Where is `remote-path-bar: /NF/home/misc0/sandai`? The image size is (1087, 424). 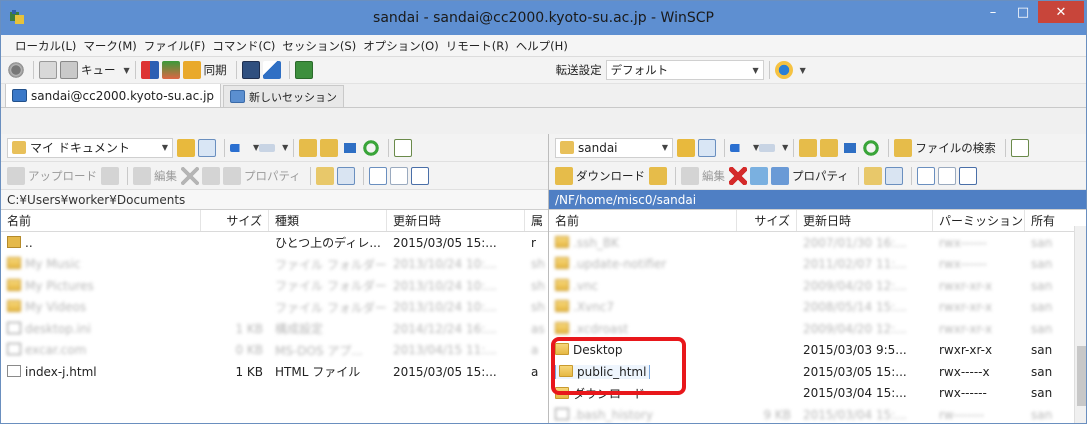
remote-path-bar: /NF/home/misc0/sandai is located at coordinates (817, 200).